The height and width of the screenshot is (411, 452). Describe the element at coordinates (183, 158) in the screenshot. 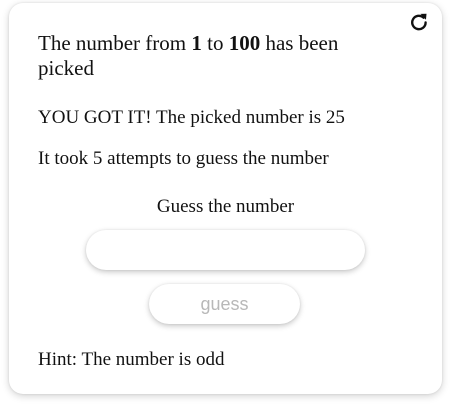

I see `attempts-message: It took 5 attempts to guess the number` at that location.